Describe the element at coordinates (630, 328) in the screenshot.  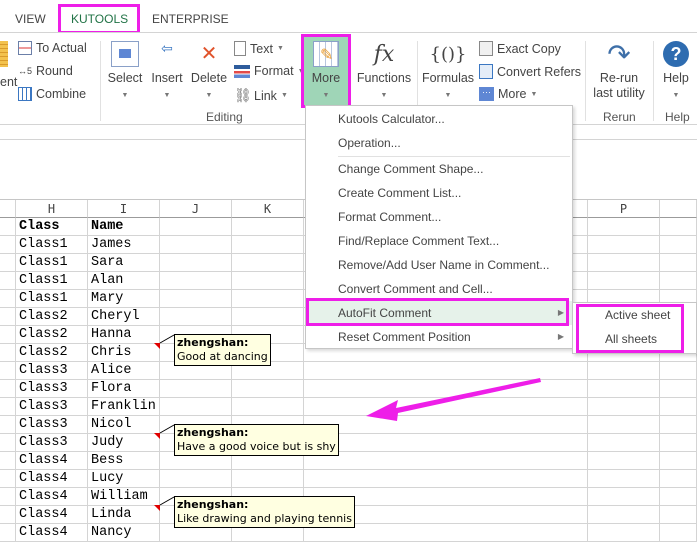
I see `submenu-highlight` at that location.